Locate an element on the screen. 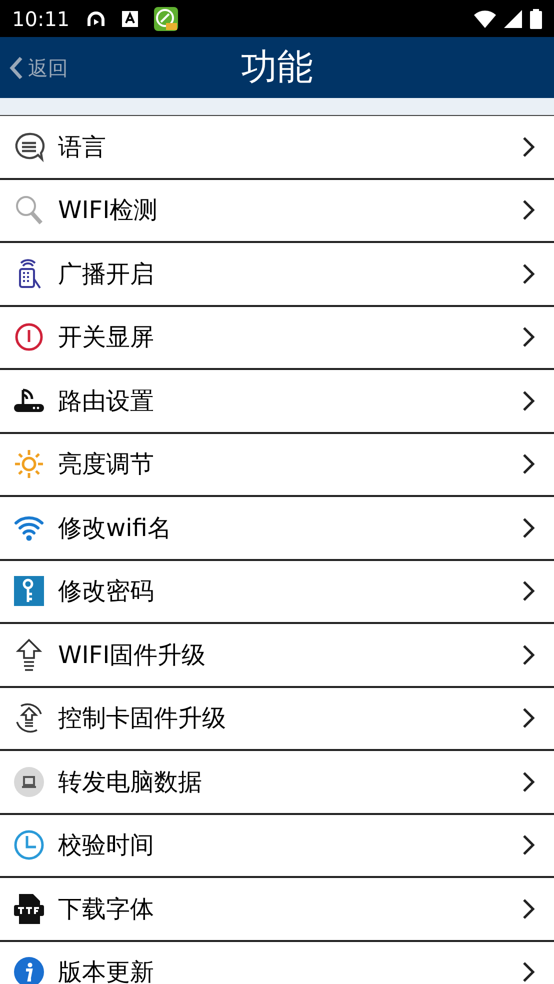 This screenshot has width=554, height=984. menu-item: 版本更新 is located at coordinates (277, 963).